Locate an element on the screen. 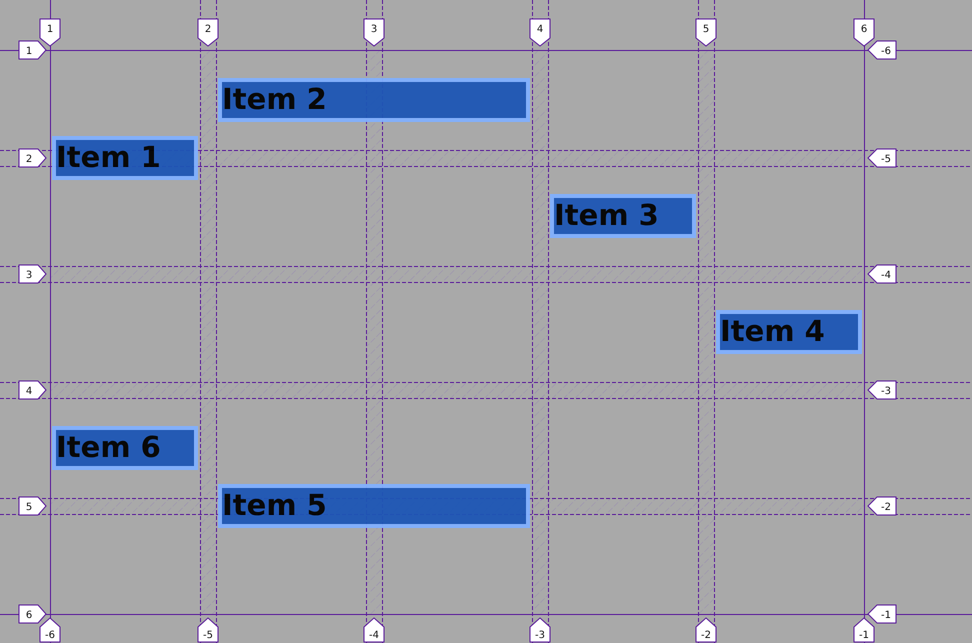 Image resolution: width=972 pixels, height=643 pixels. grid-item: Item 4 is located at coordinates (789, 332).